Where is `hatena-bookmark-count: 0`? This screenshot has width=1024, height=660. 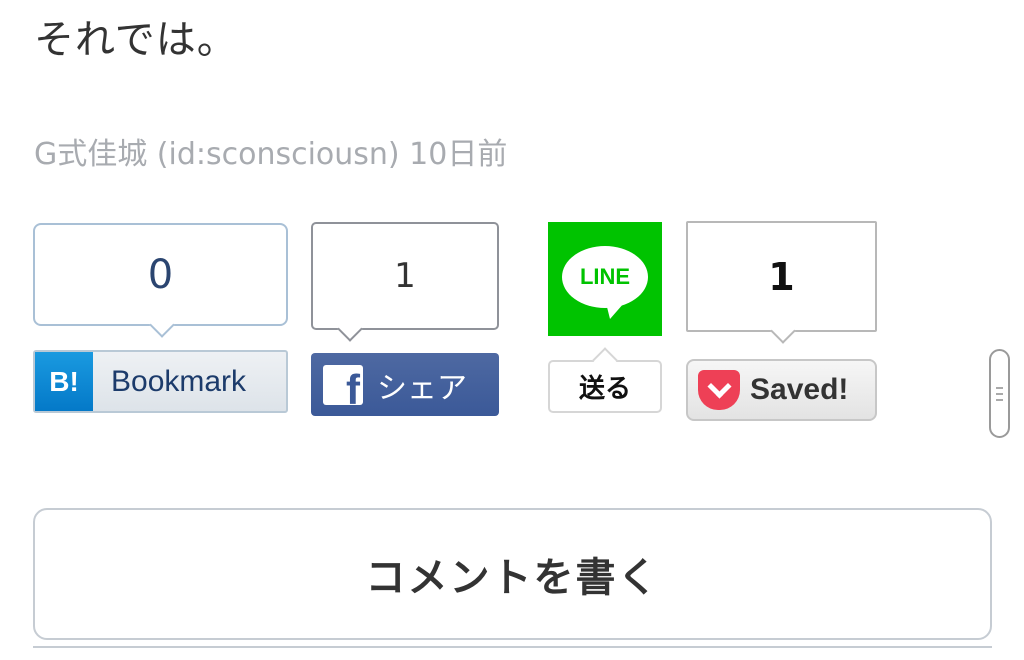
hatena-bookmark-count: 0 is located at coordinates (160, 280).